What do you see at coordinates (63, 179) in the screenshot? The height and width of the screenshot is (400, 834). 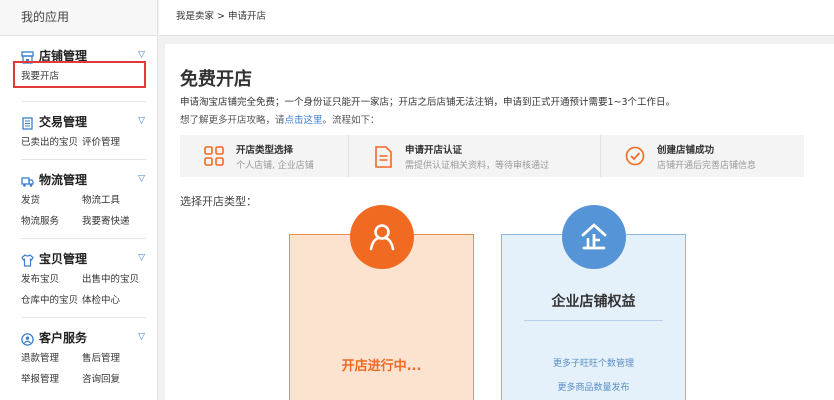 I see `sidebar-group-title: 物流管理` at bounding box center [63, 179].